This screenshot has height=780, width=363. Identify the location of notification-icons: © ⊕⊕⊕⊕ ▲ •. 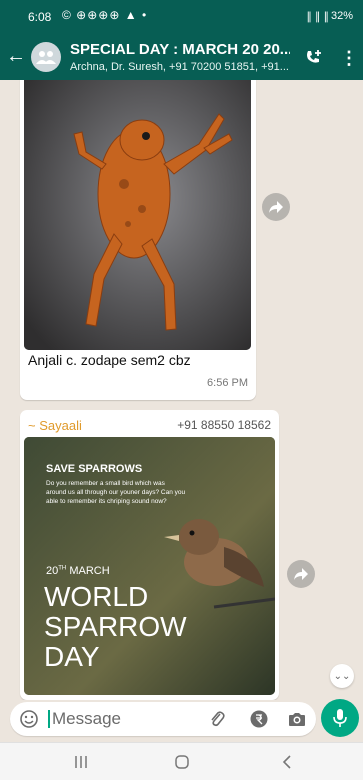
(105, 15).